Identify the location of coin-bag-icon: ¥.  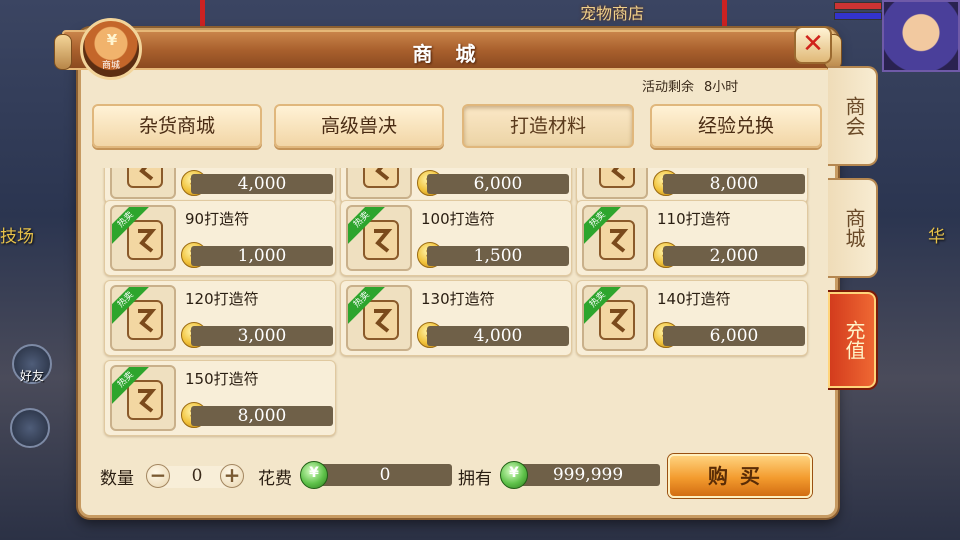
(112, 40).